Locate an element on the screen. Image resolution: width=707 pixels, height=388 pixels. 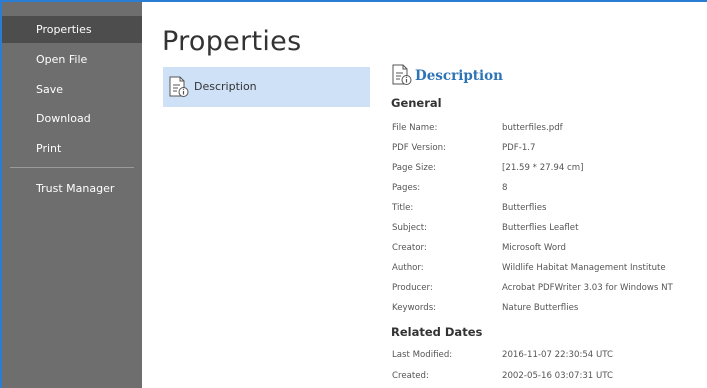
related-dates-heading: Related Dates is located at coordinates (437, 332).